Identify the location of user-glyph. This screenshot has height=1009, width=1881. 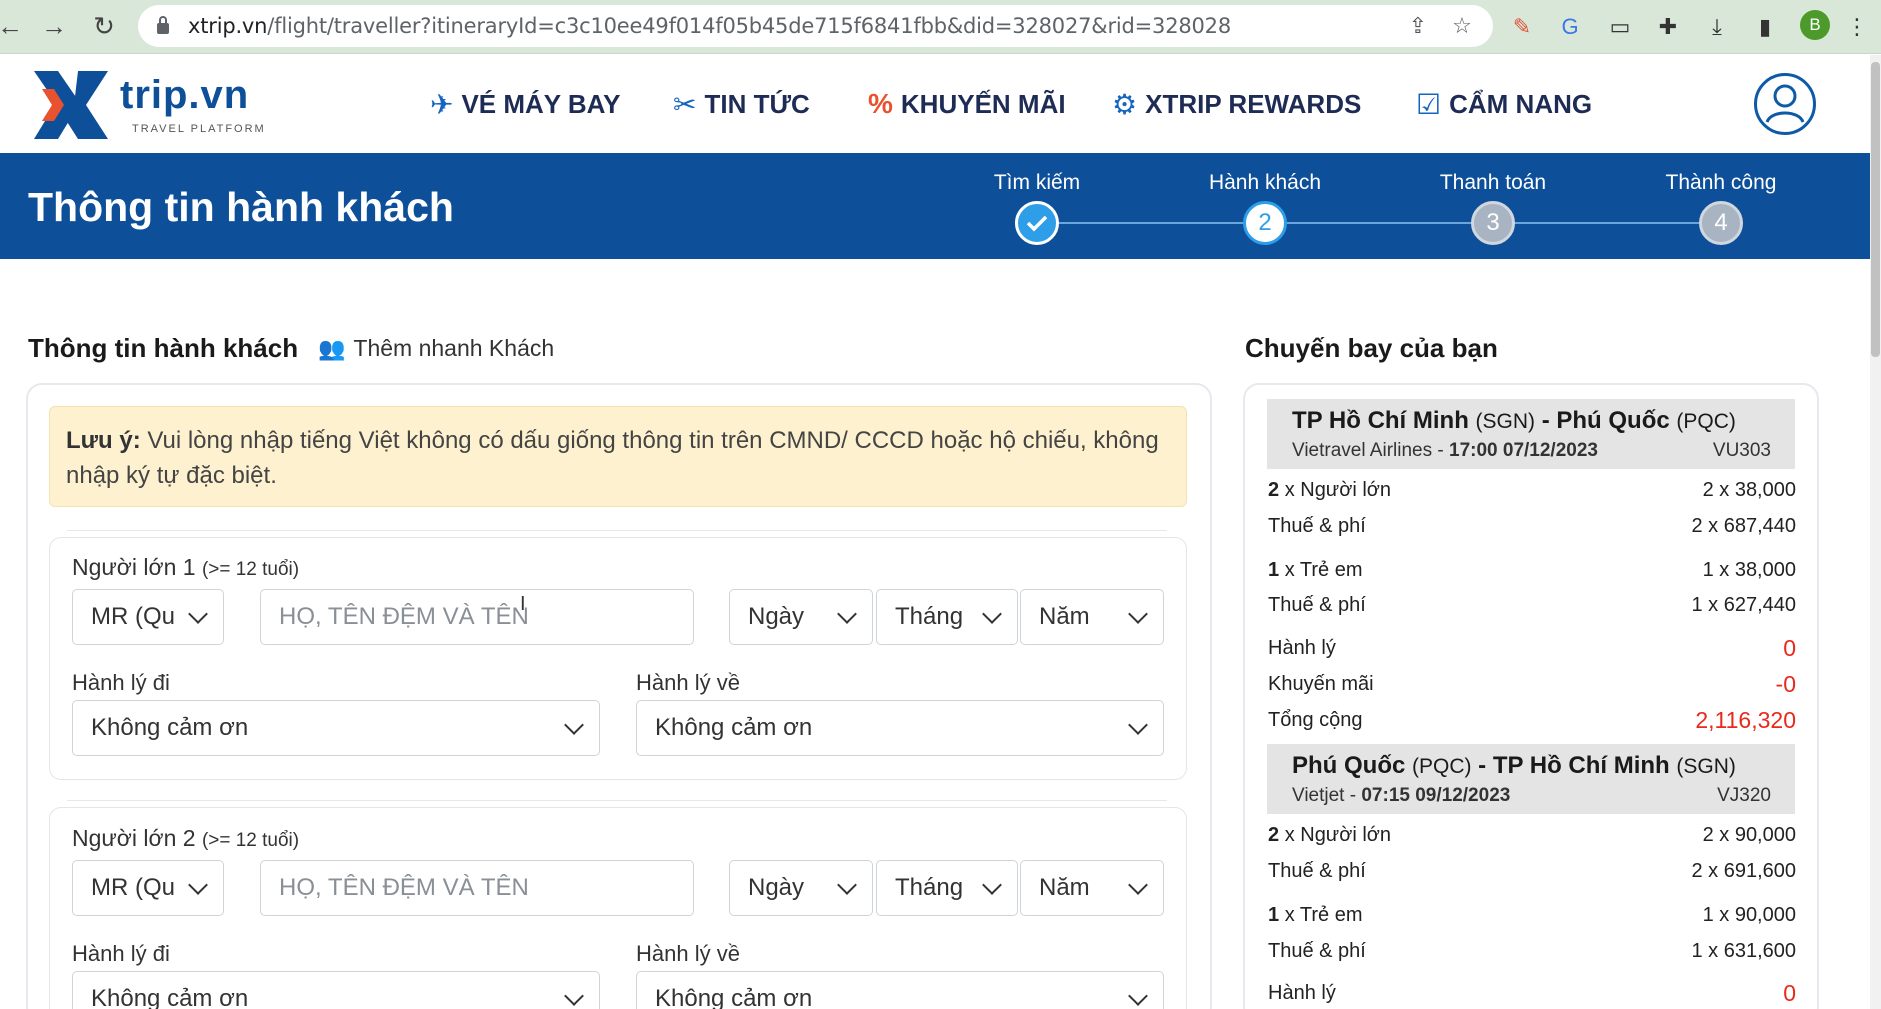
(1785, 103).